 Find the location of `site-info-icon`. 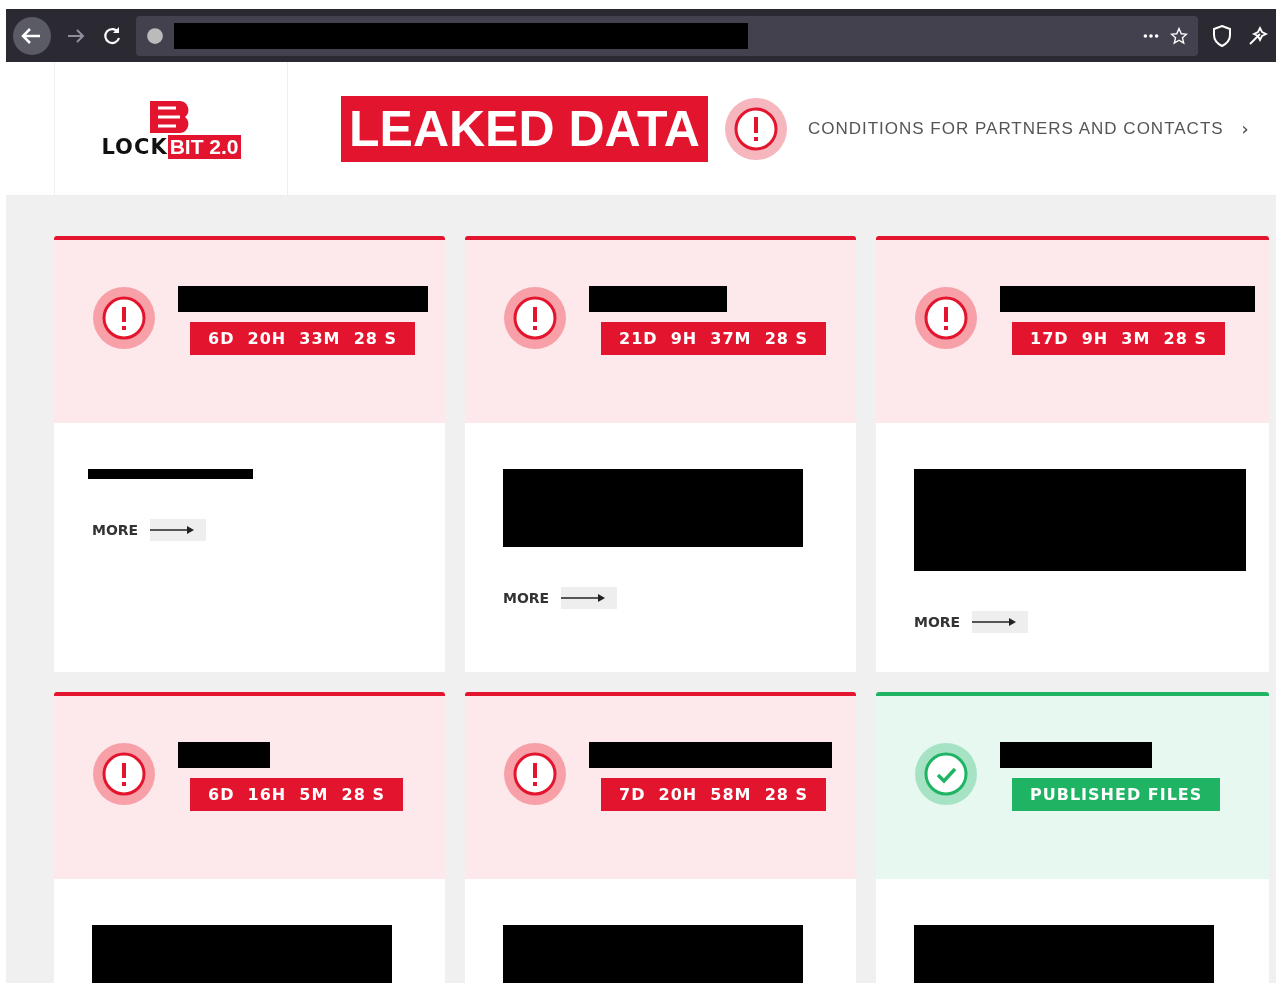

site-info-icon is located at coordinates (155, 35).